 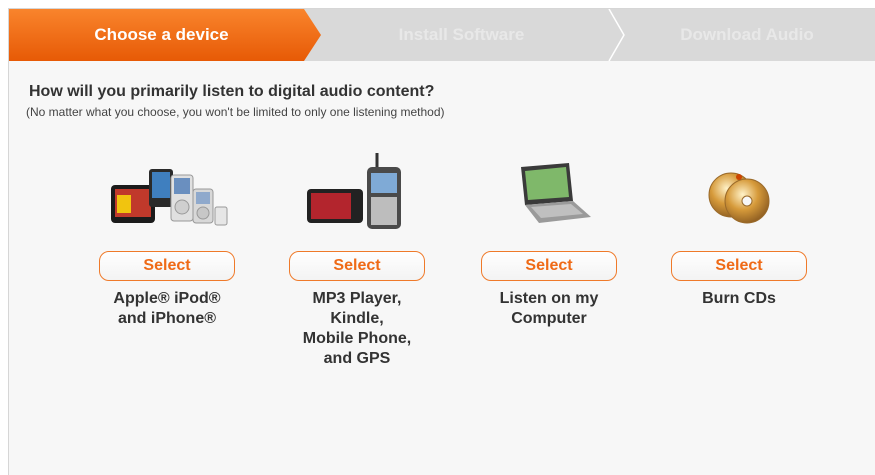 I want to click on step-install-software: Install Software, so click(x=461, y=34).